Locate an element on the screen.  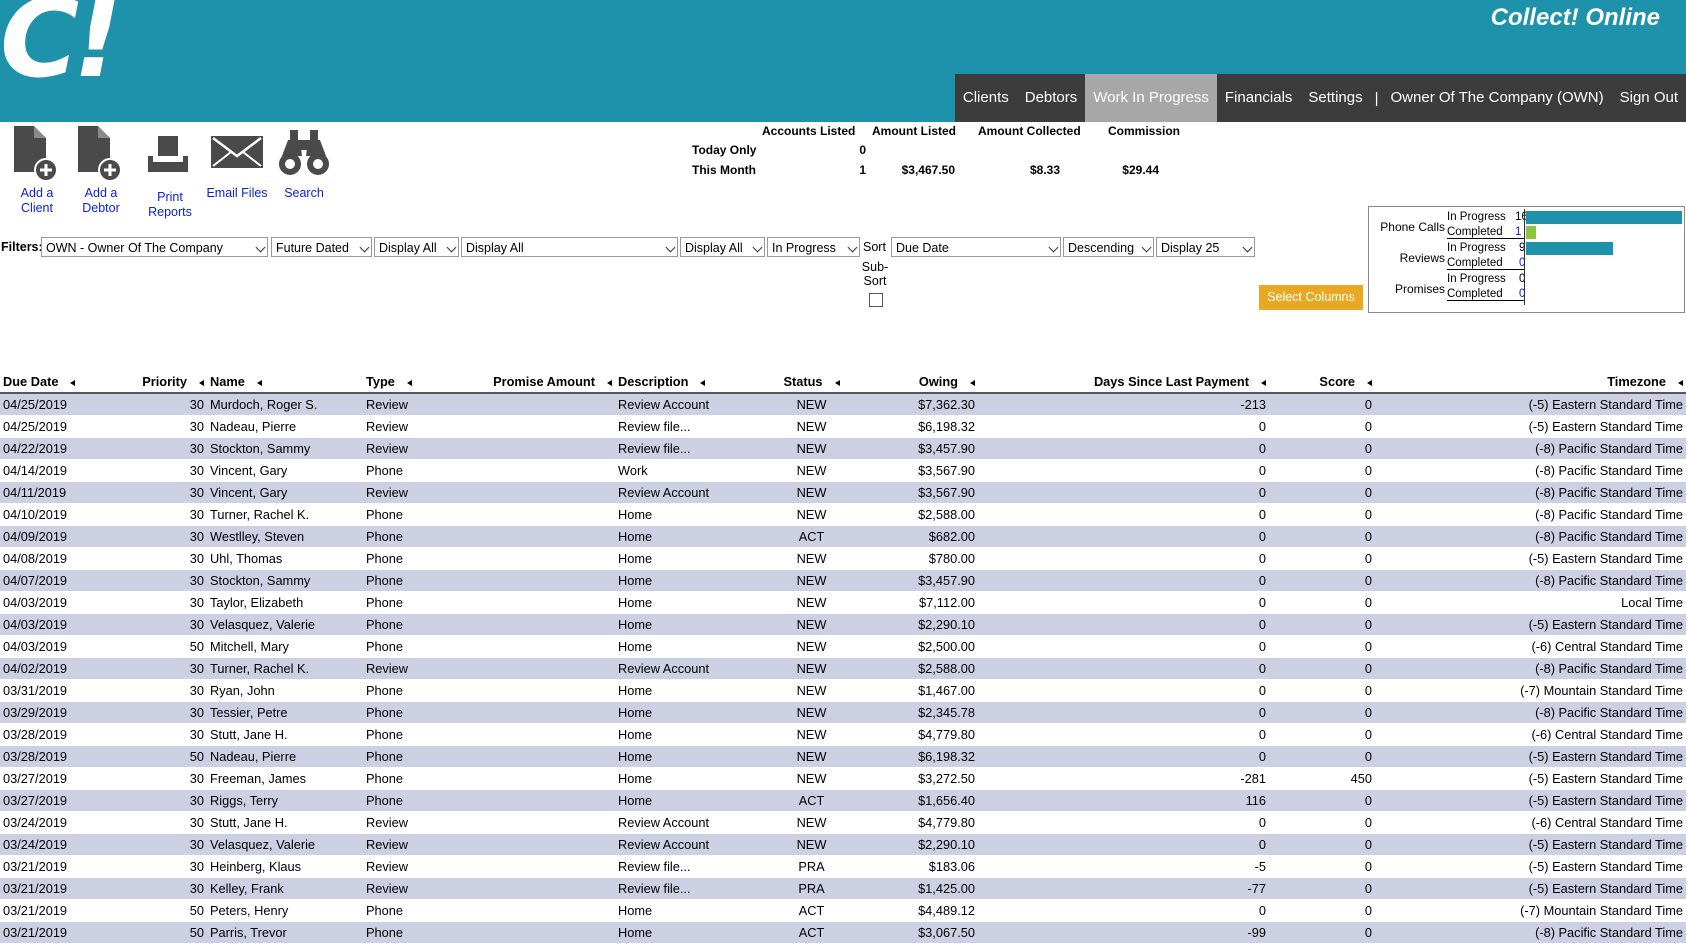
sort-select: Due Date is located at coordinates (976, 247).